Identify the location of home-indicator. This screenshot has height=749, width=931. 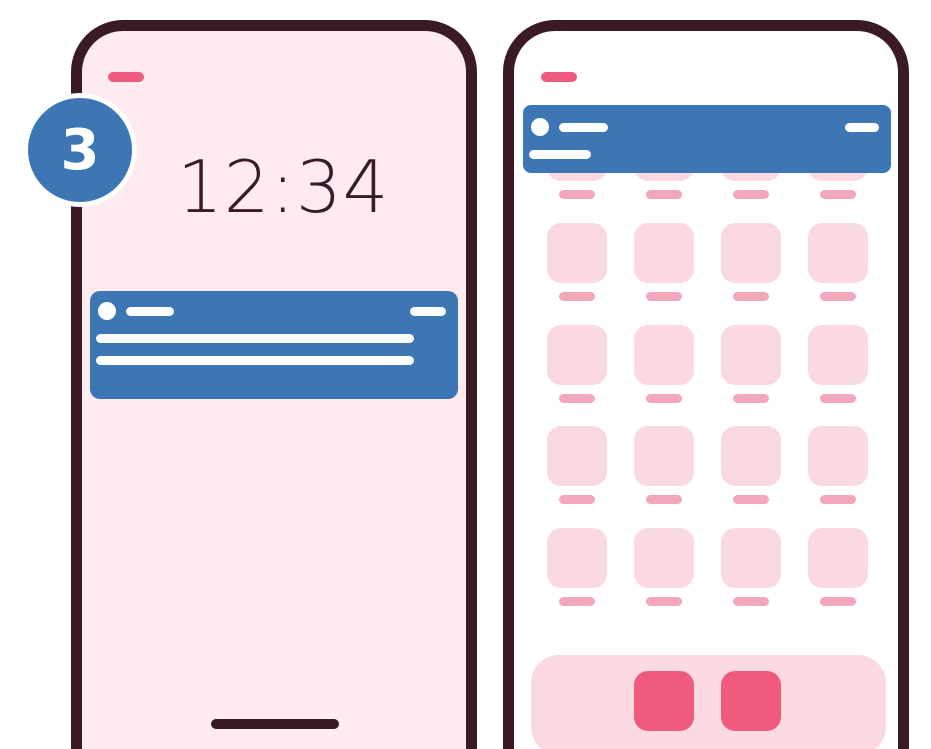
(275, 724).